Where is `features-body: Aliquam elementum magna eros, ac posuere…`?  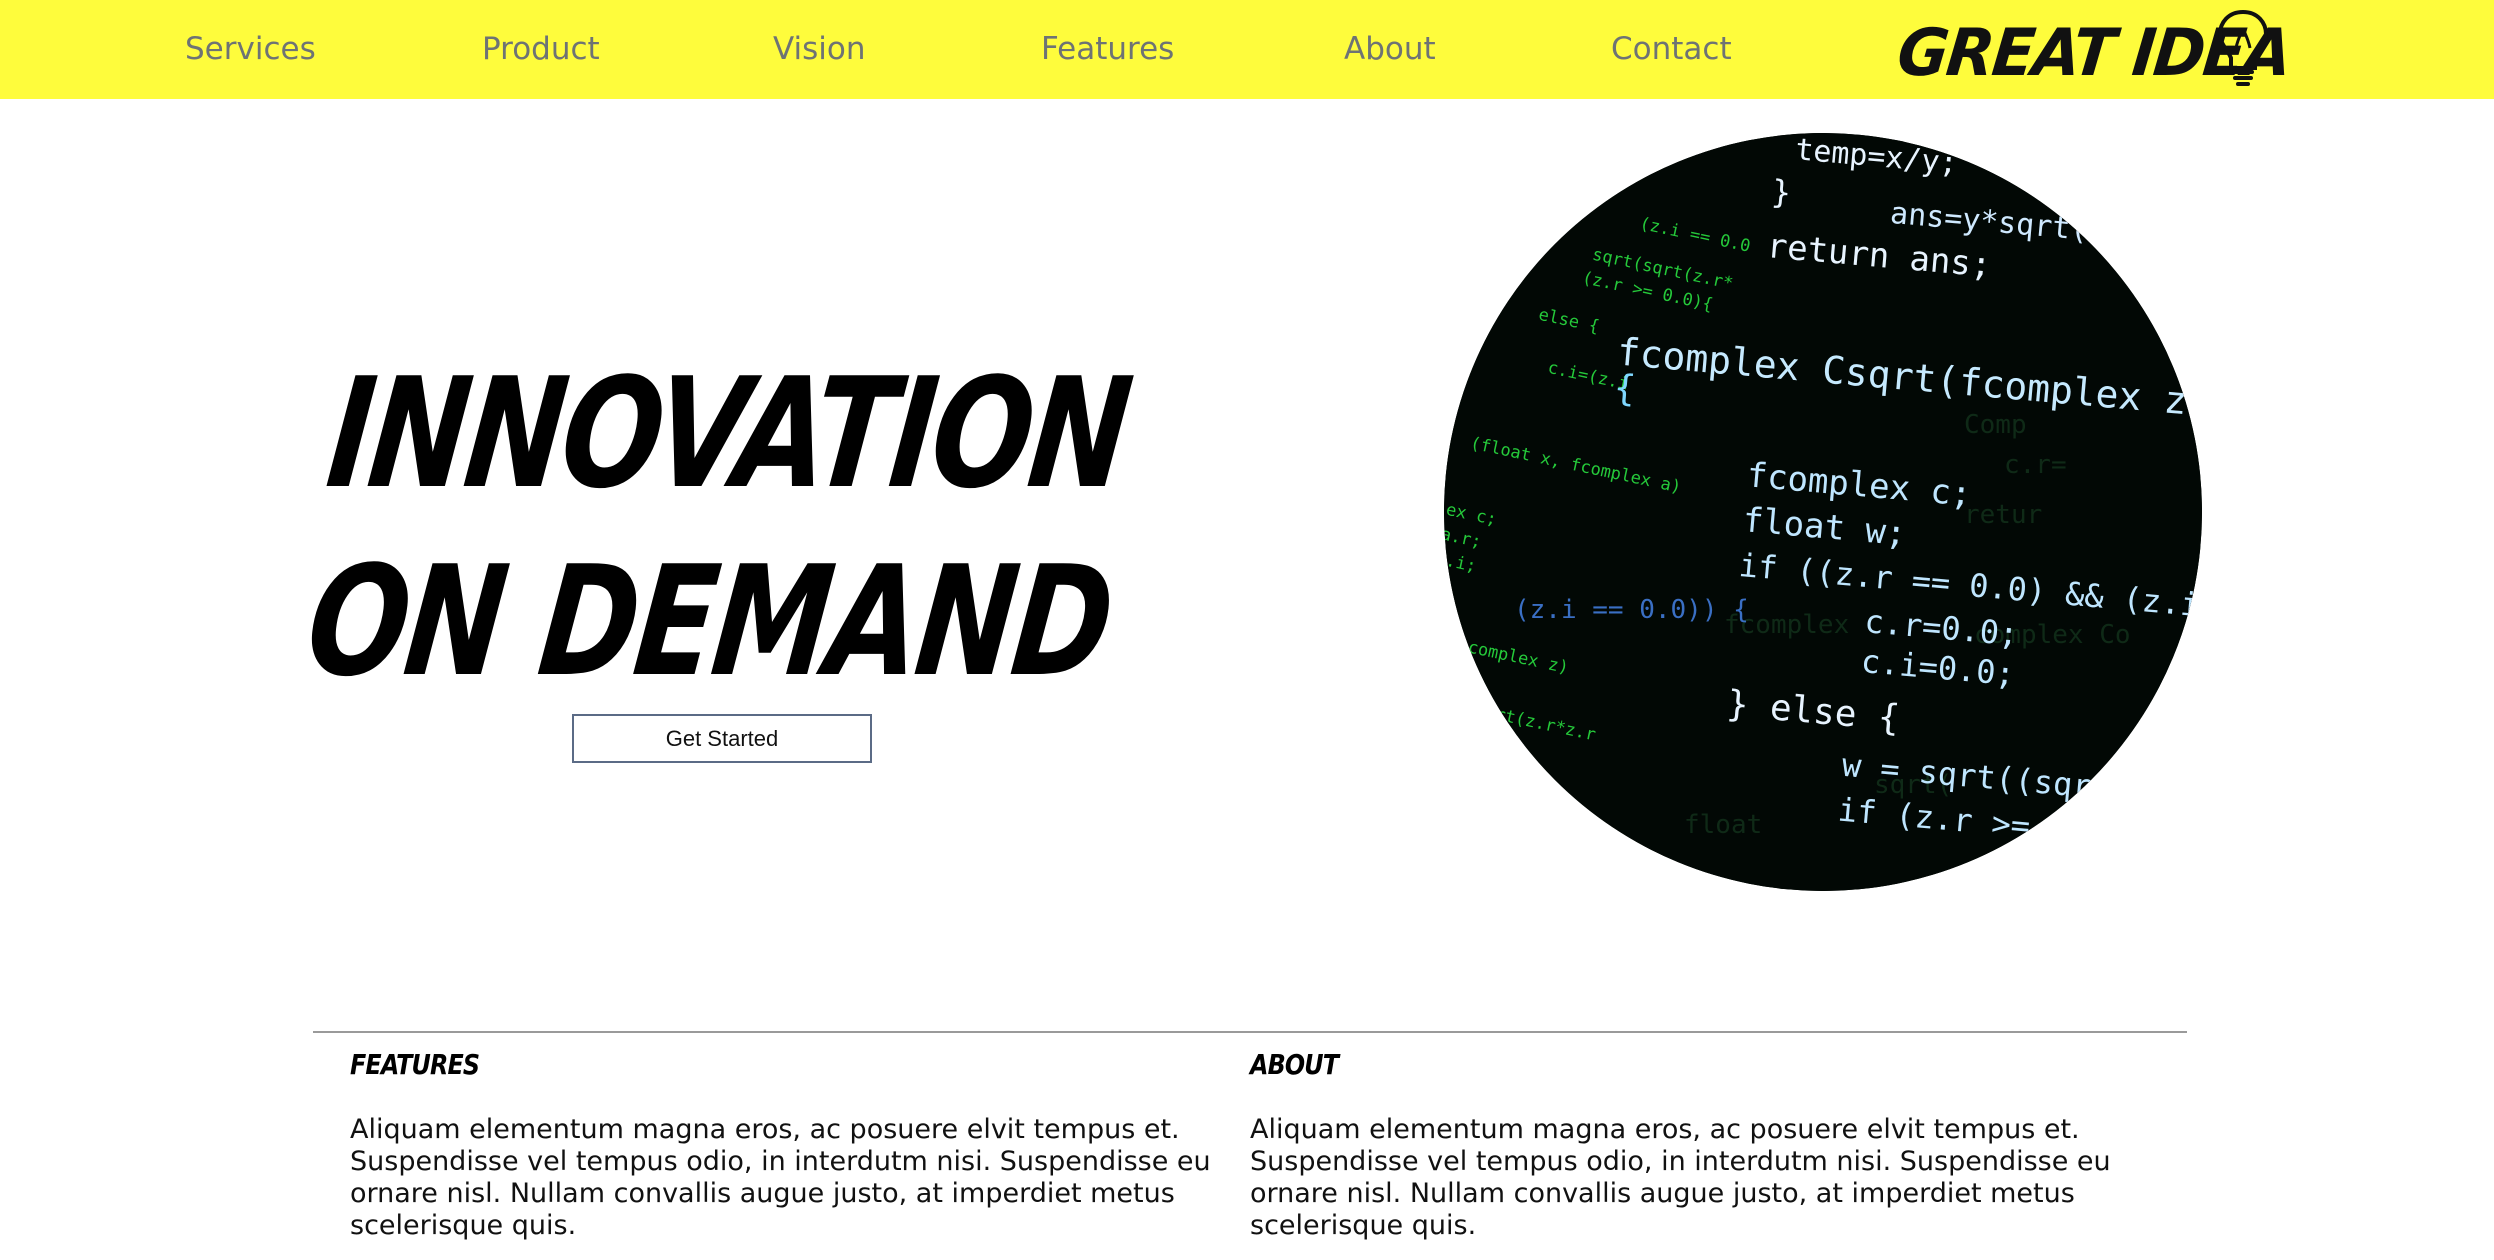
features-body: Aliquam elementum magna eros, ac posuere… is located at coordinates (780, 1177).